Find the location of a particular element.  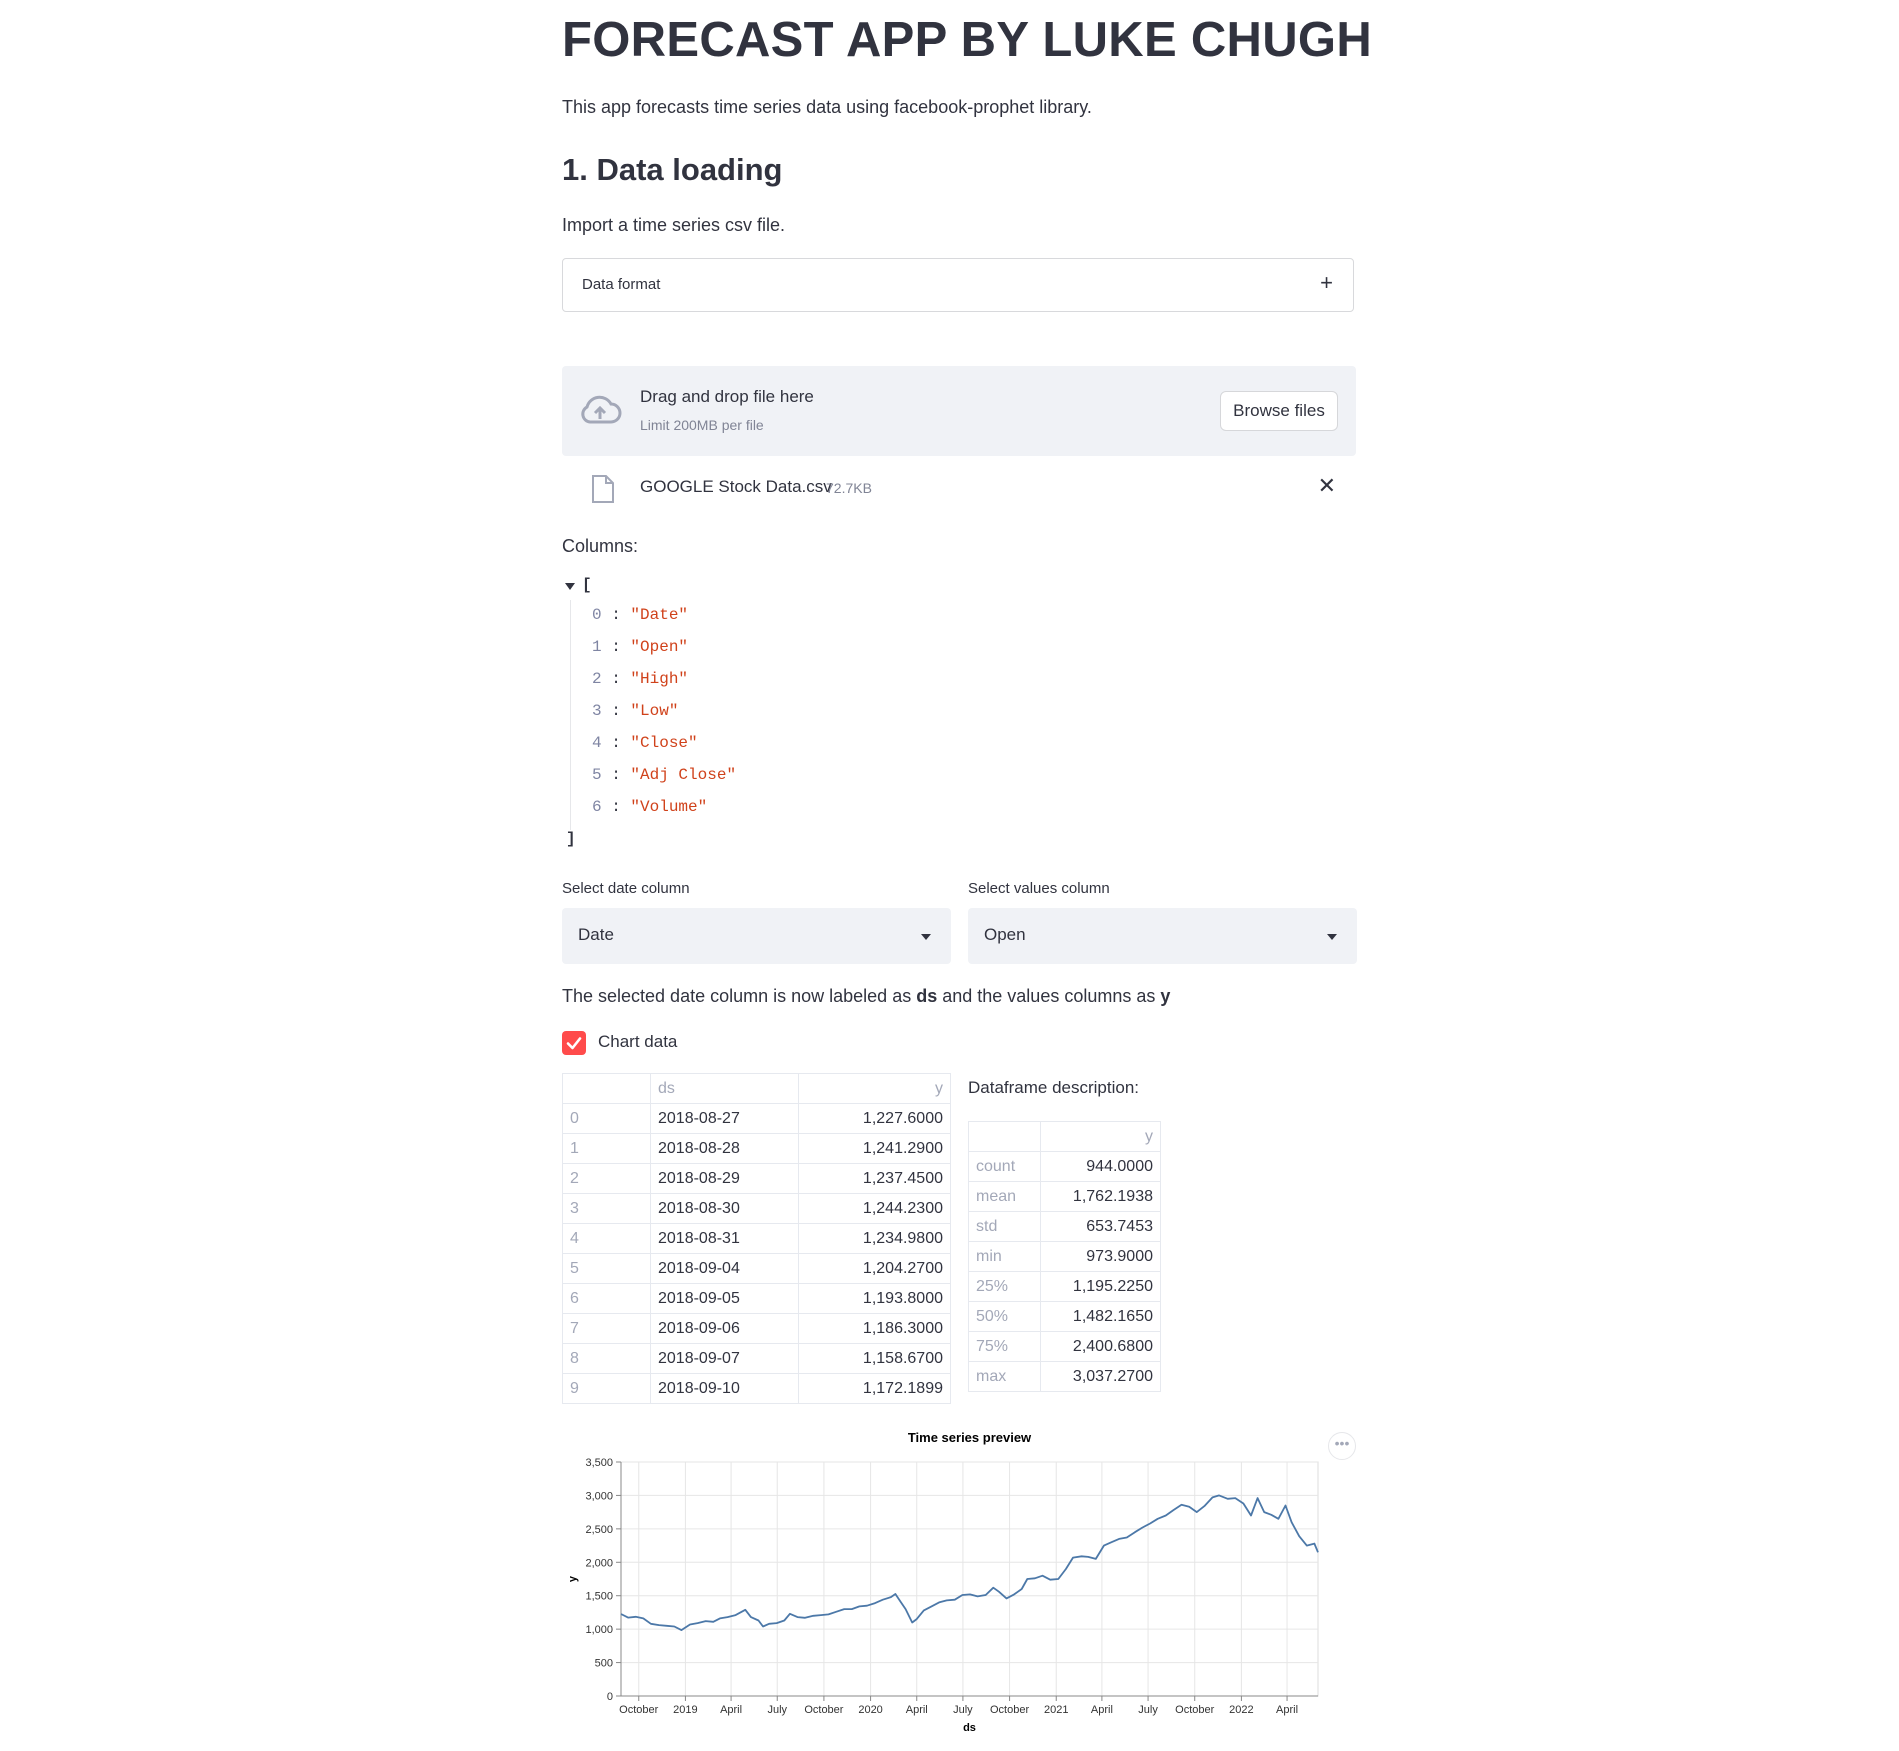

stat-name: min is located at coordinates (1004, 1256).